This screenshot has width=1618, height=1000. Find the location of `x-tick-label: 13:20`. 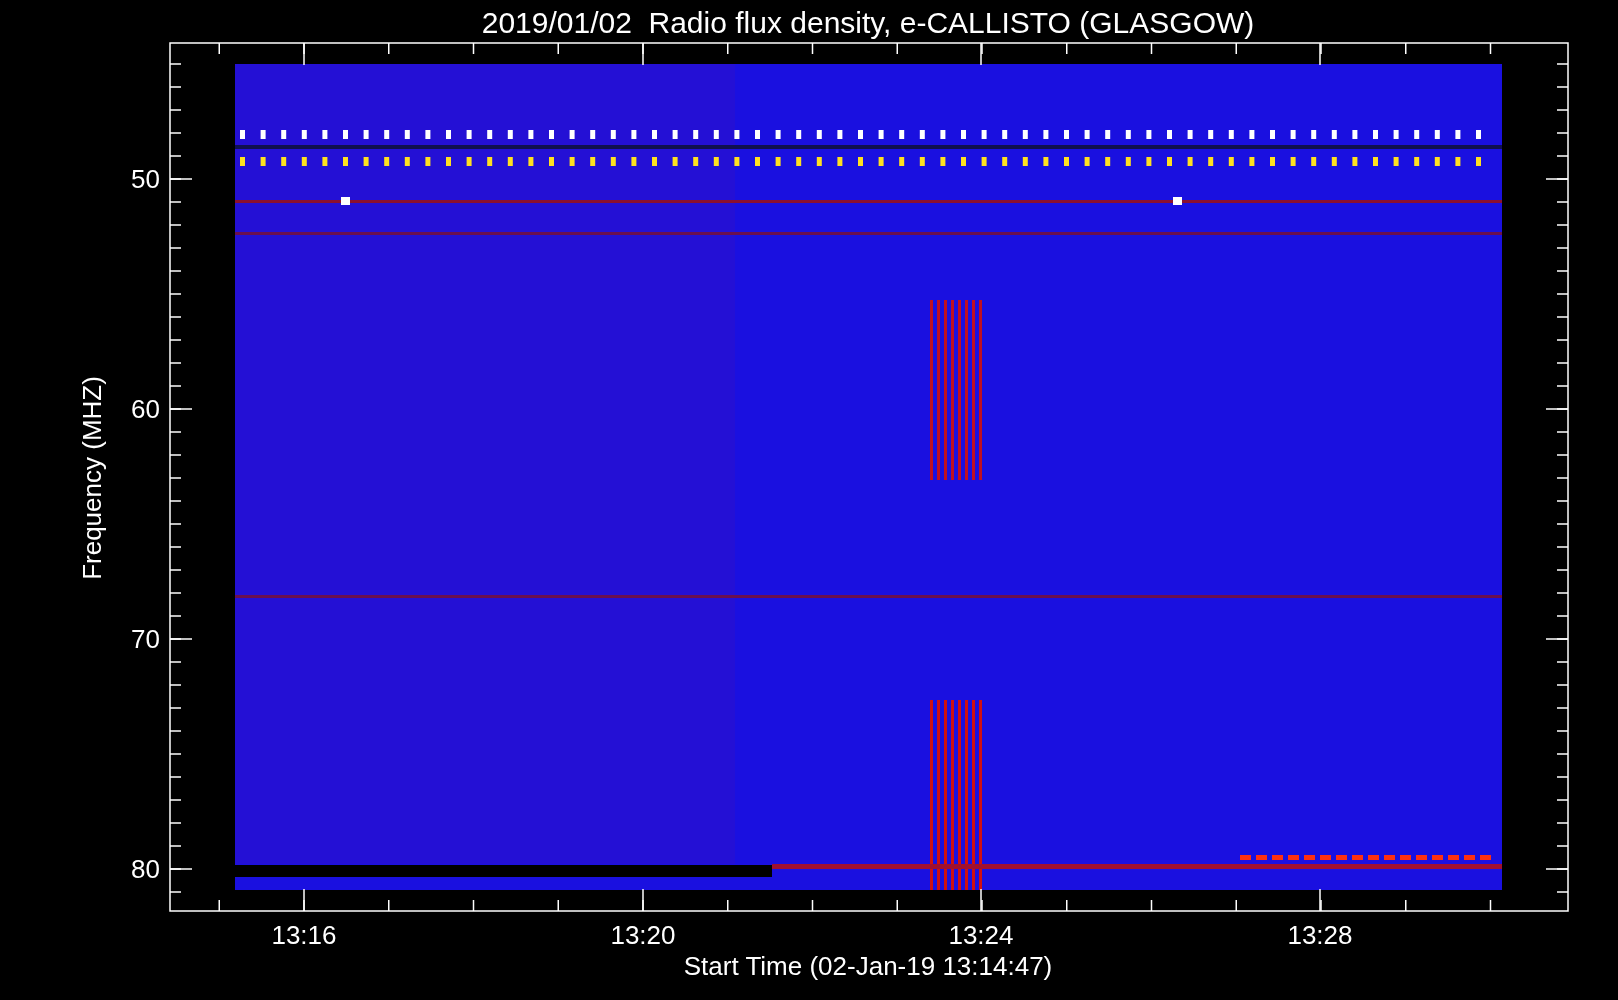

x-tick-label: 13:20 is located at coordinates (643, 935).